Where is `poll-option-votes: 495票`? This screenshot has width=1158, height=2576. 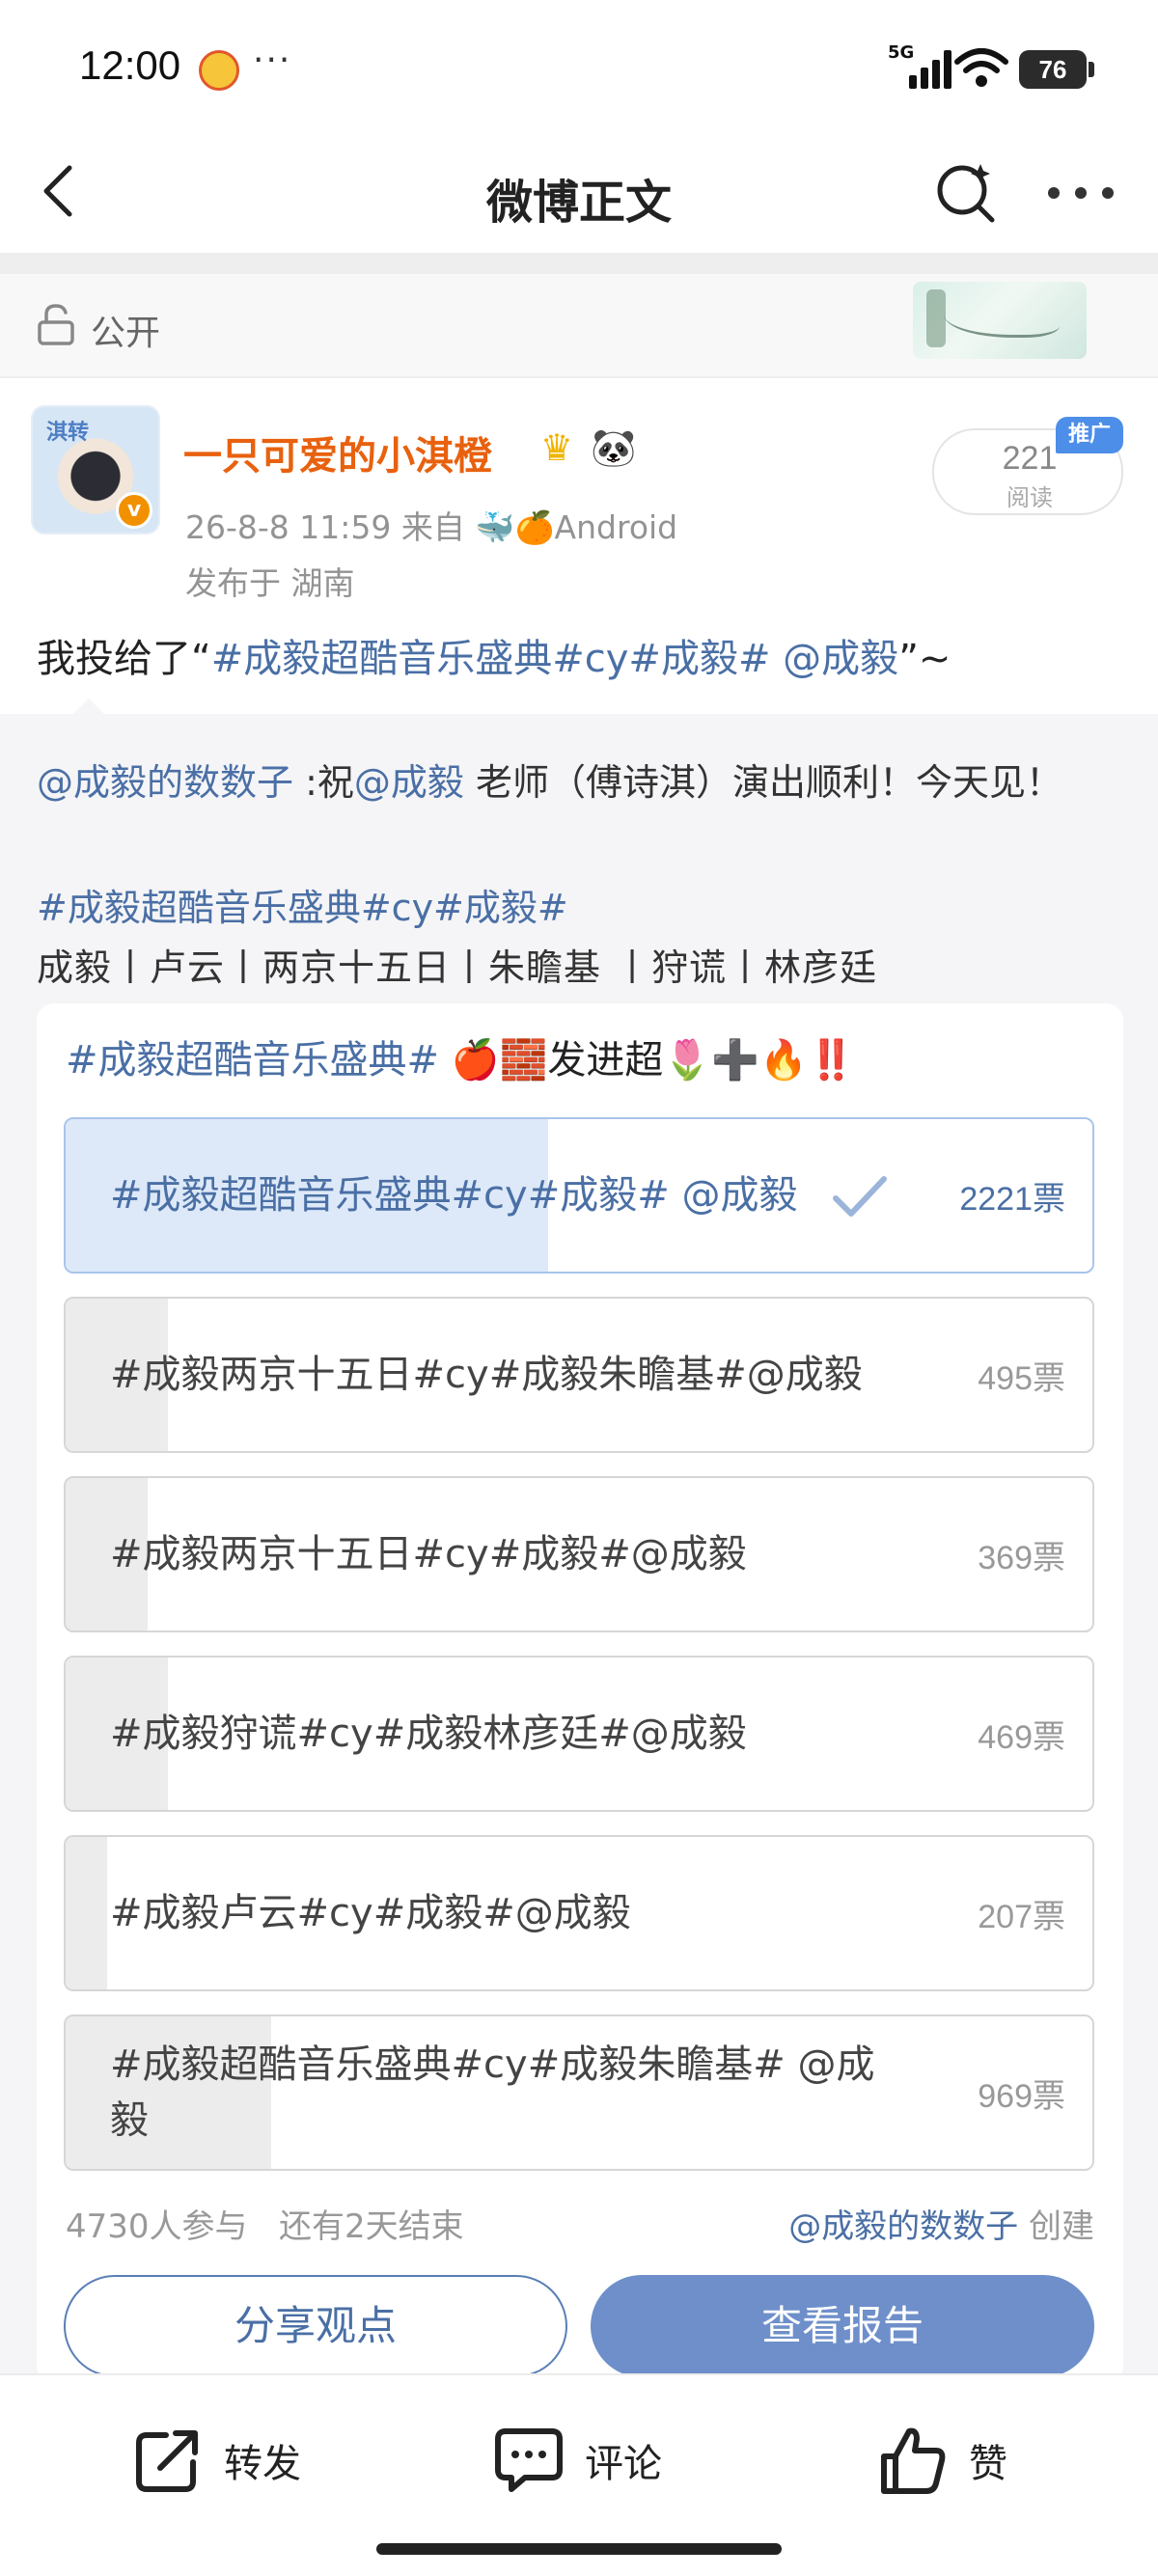 poll-option-votes: 495票 is located at coordinates (1021, 1378).